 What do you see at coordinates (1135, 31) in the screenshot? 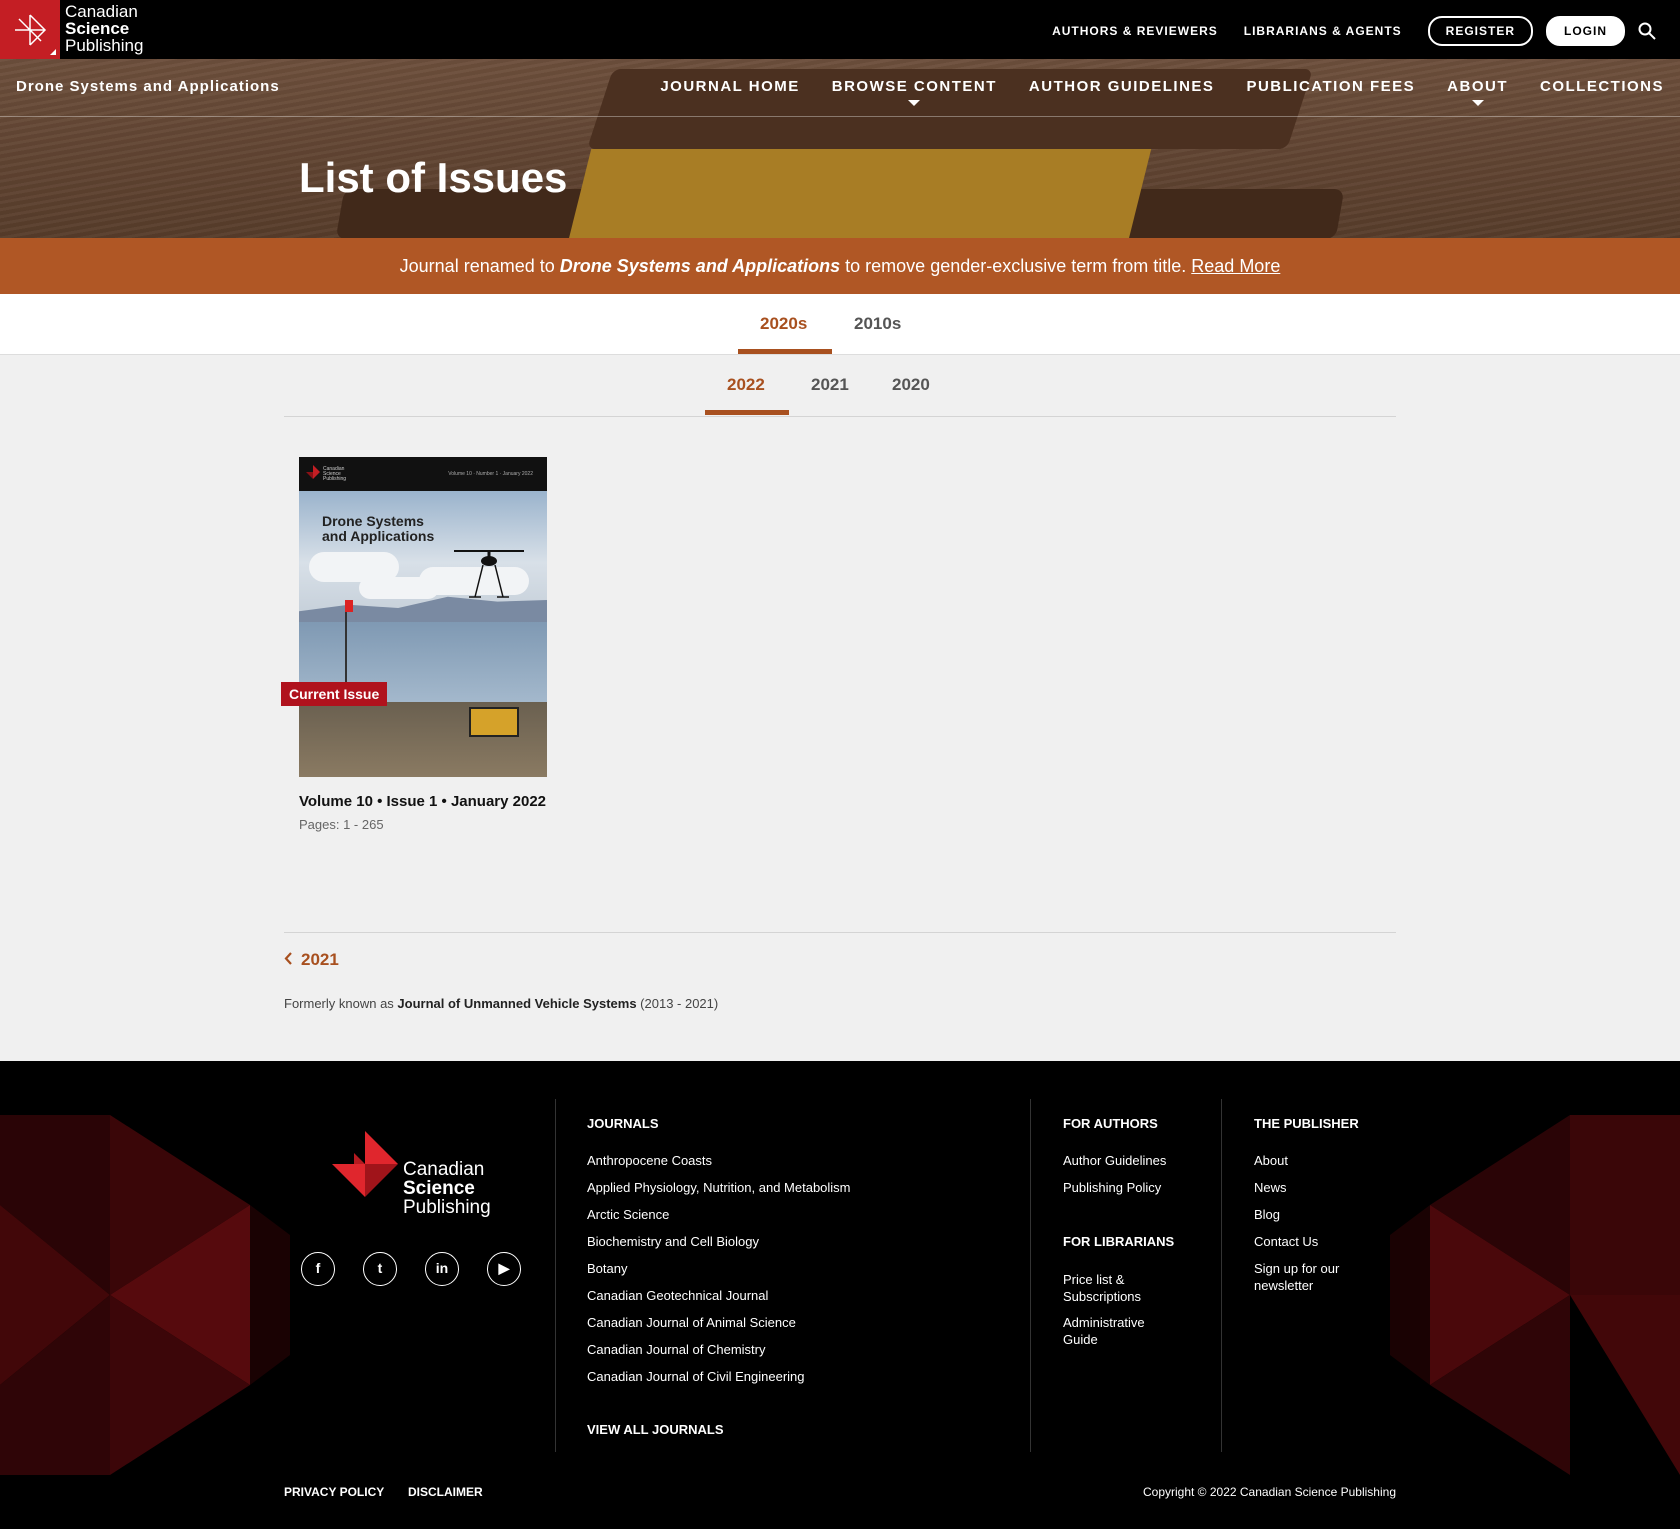
I see `authors-reviewers-link: AUTHORS & REVIEWERS` at bounding box center [1135, 31].